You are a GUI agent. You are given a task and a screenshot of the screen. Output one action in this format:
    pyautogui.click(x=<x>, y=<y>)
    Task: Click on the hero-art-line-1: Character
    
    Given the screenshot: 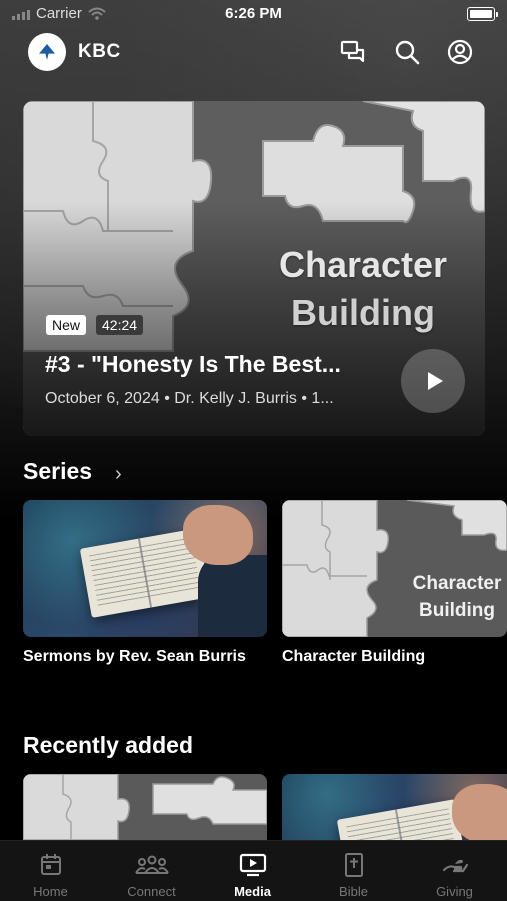 What is the action you would take?
    pyautogui.click(x=363, y=264)
    